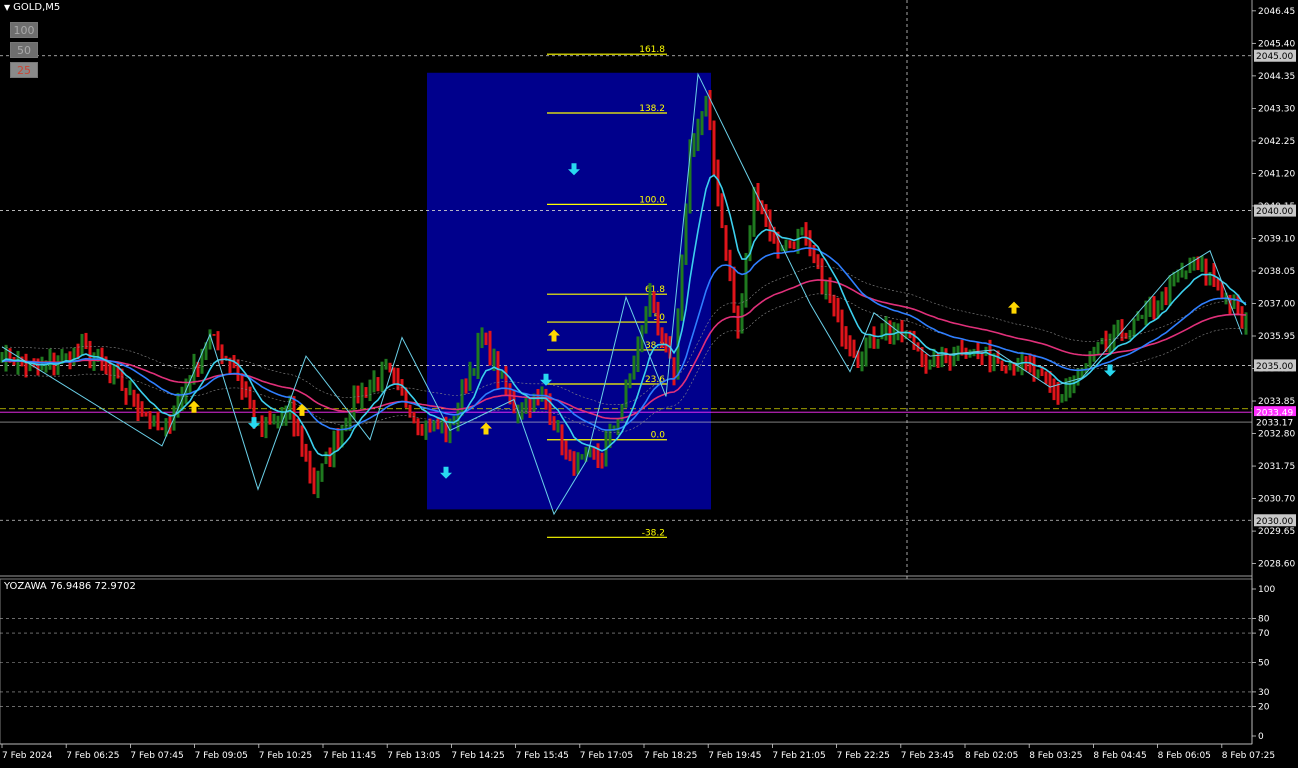 Image resolution: width=1298 pixels, height=768 pixels. What do you see at coordinates (1261, 737) in the screenshot?
I see `osc-tick-label: 0` at bounding box center [1261, 737].